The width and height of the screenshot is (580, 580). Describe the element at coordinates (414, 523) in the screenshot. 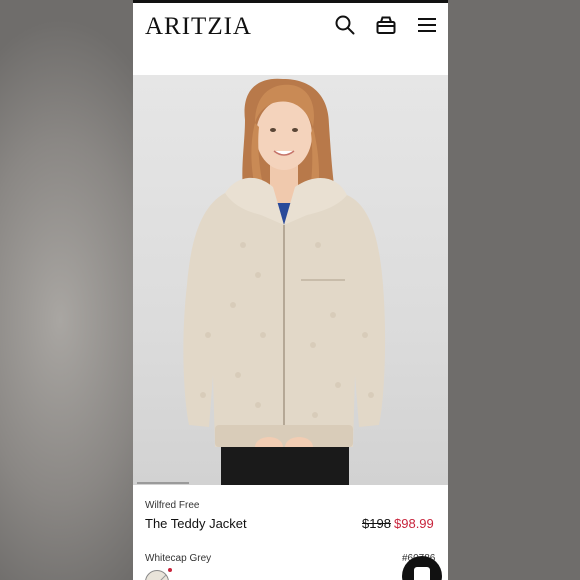

I see `sale-price: $98.99` at that location.